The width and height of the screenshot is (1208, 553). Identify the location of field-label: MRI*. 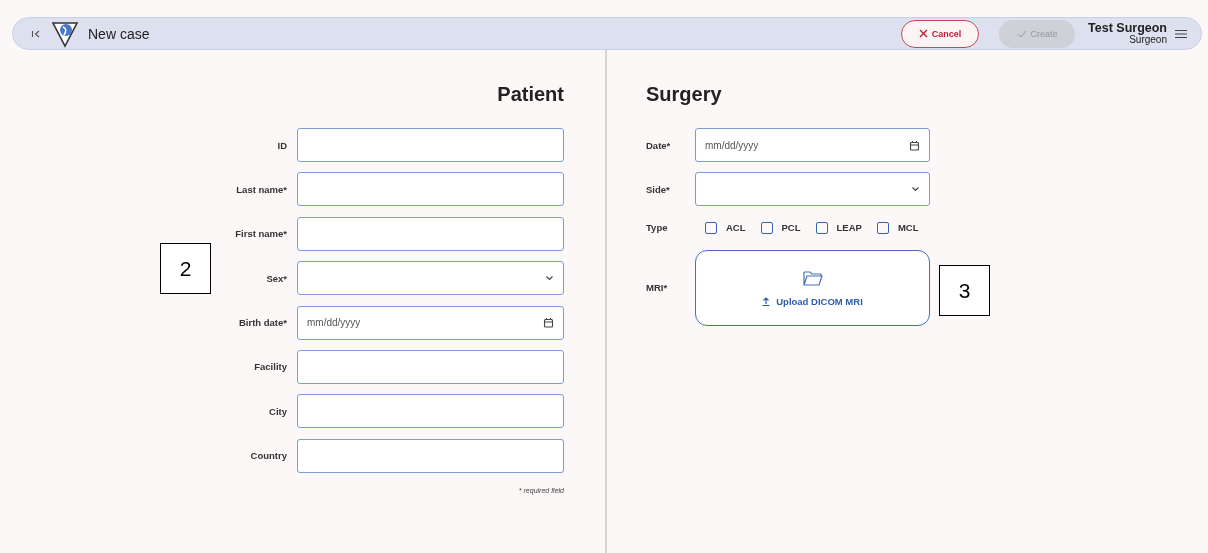
(657, 288).